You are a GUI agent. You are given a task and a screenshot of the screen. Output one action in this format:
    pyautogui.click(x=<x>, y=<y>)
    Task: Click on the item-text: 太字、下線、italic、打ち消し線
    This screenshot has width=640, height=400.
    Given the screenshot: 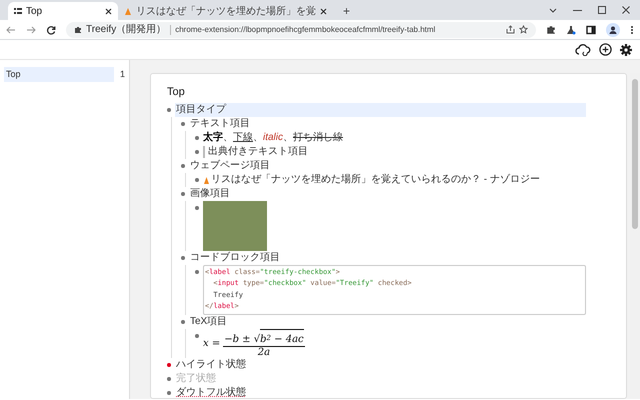 What is the action you would take?
    pyautogui.click(x=273, y=137)
    